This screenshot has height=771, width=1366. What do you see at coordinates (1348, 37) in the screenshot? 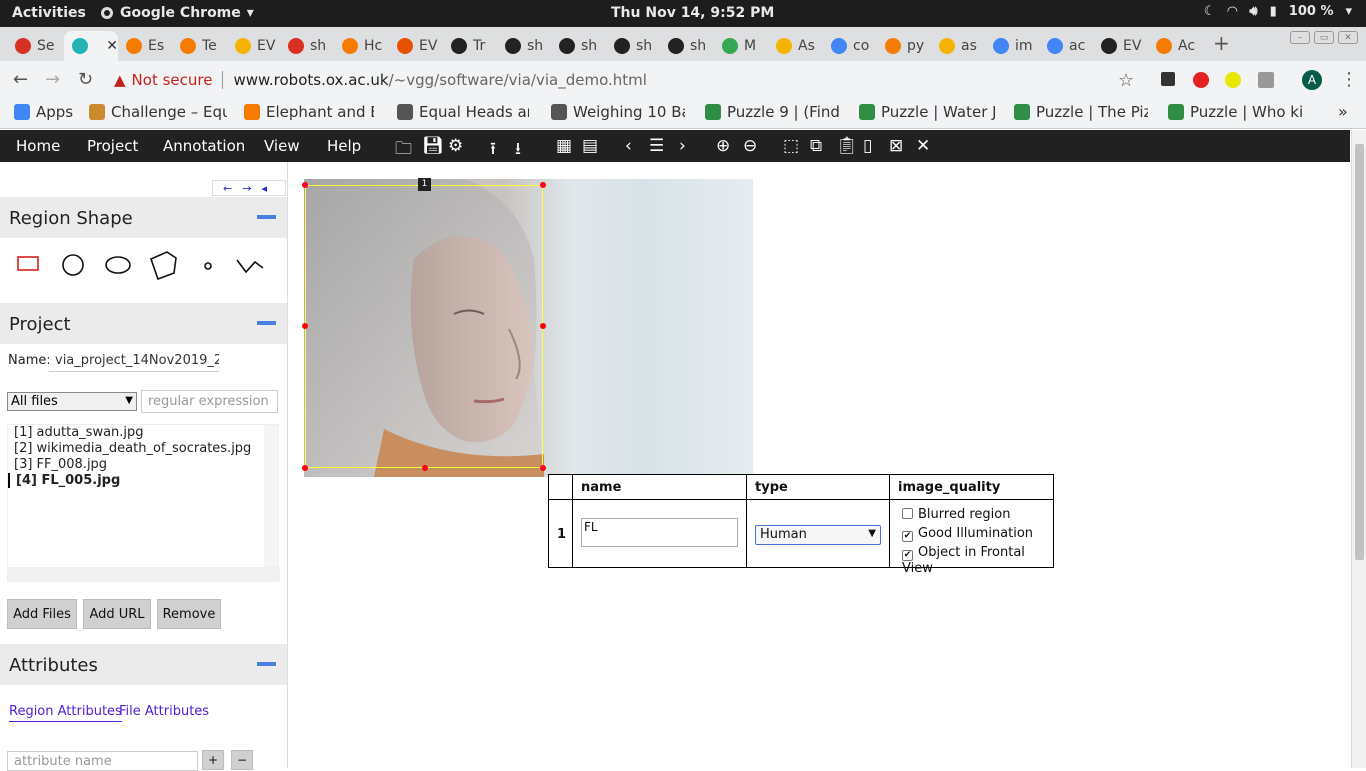
I see `close-window-button: ✕` at bounding box center [1348, 37].